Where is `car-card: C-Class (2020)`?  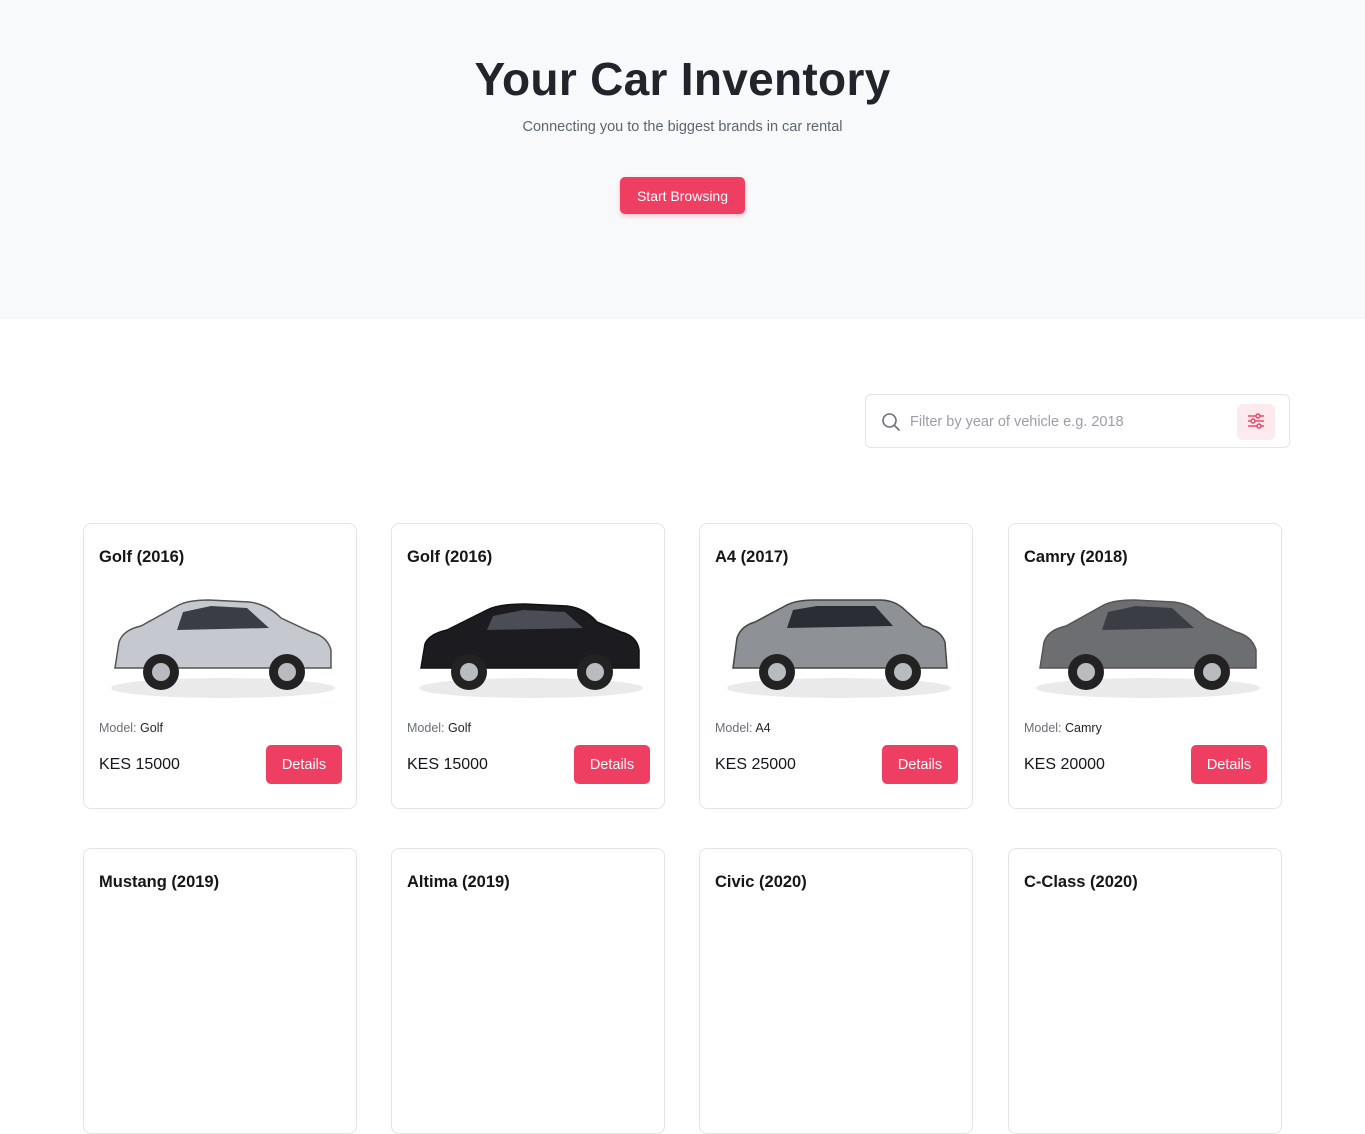 car-card: C-Class (2020) is located at coordinates (1145, 991).